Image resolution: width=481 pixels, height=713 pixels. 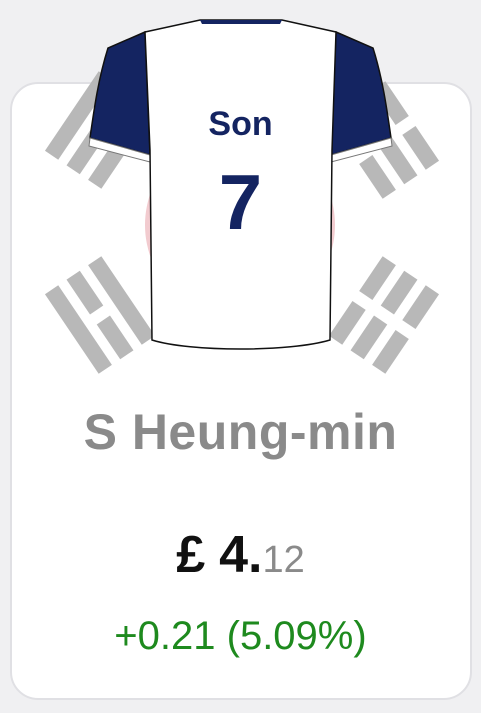 I want to click on price-whole: 4., so click(x=241, y=555).